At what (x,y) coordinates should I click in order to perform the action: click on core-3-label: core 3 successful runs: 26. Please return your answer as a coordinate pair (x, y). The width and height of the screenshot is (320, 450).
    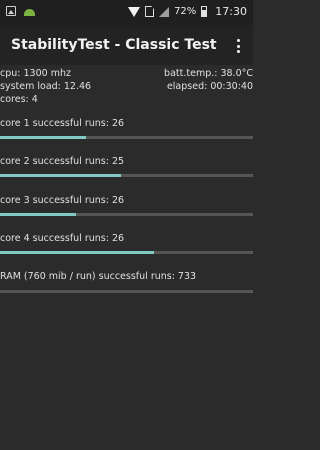
    Looking at the image, I should click on (62, 200).